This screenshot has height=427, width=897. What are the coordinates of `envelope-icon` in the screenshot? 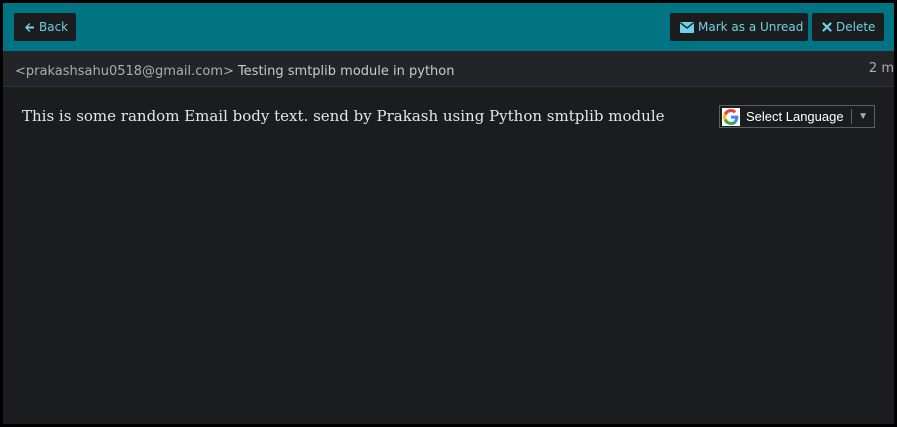 It's located at (687, 27).